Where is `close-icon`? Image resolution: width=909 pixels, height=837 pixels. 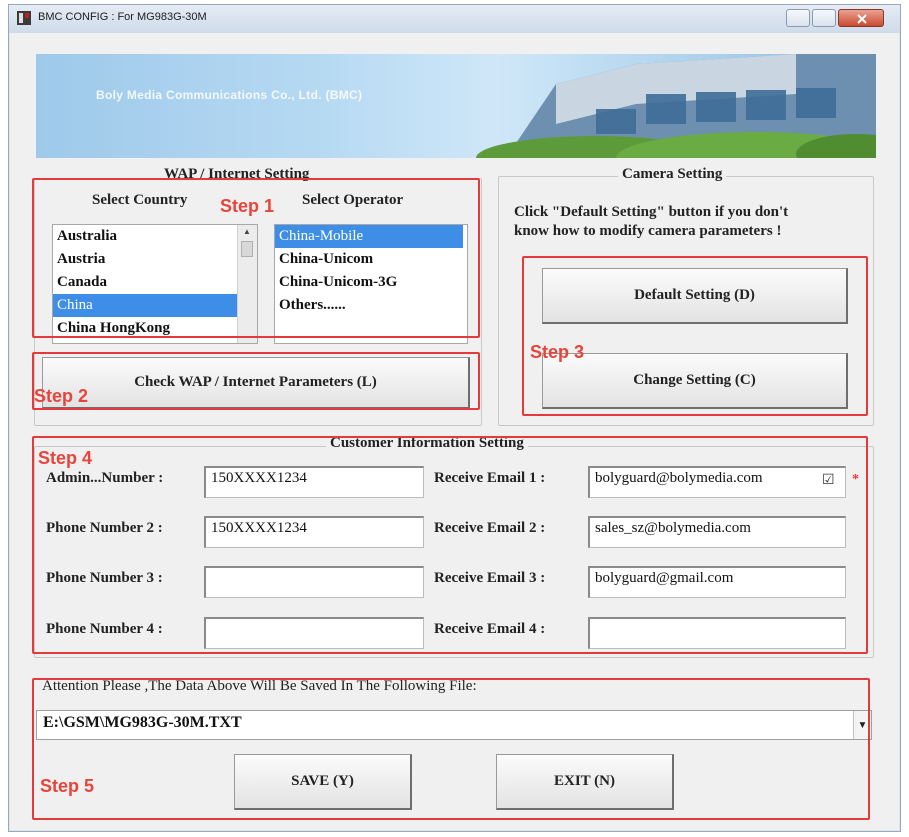 close-icon is located at coordinates (862, 19).